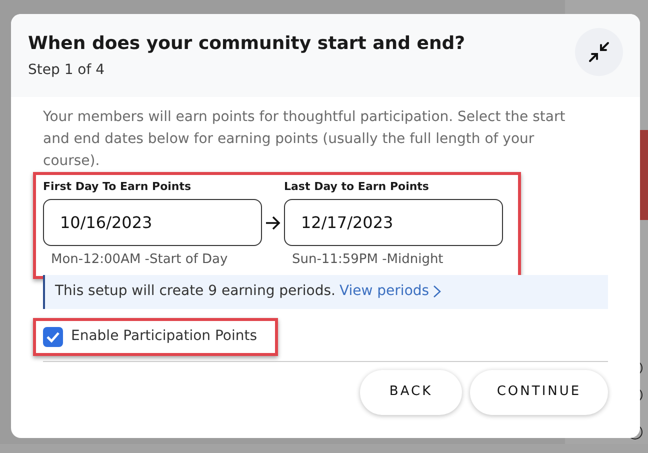  I want to click on field-hint: Sun-11:59PM -Midnight, so click(368, 259).